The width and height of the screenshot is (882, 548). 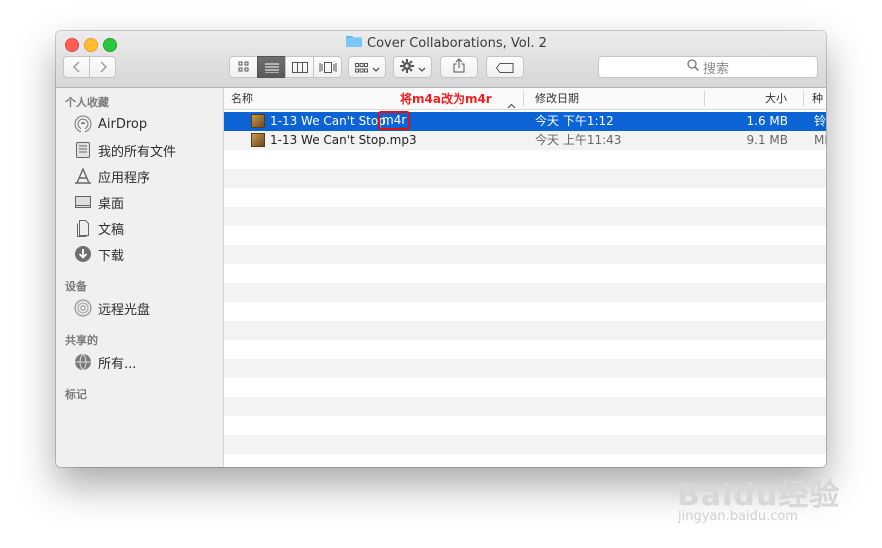 I want to click on watermark-url: jingyan.baidu.com, so click(x=738, y=516).